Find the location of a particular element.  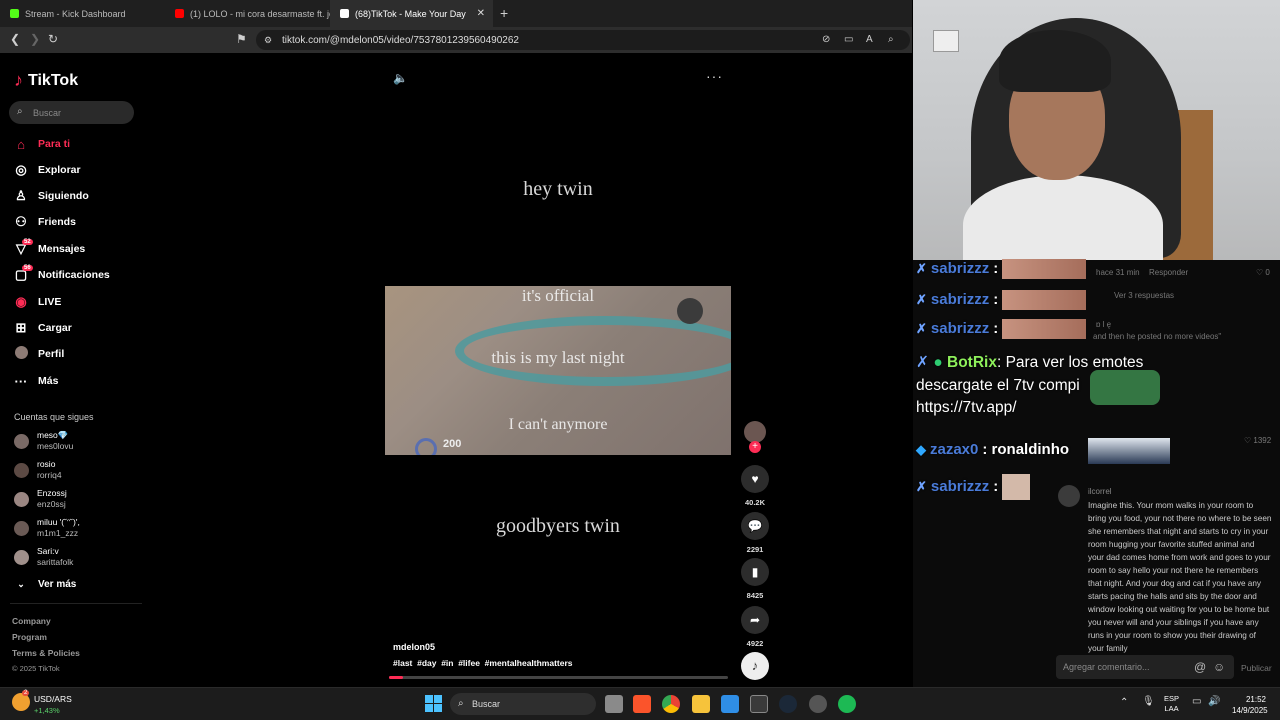

steam-icon is located at coordinates (788, 704).